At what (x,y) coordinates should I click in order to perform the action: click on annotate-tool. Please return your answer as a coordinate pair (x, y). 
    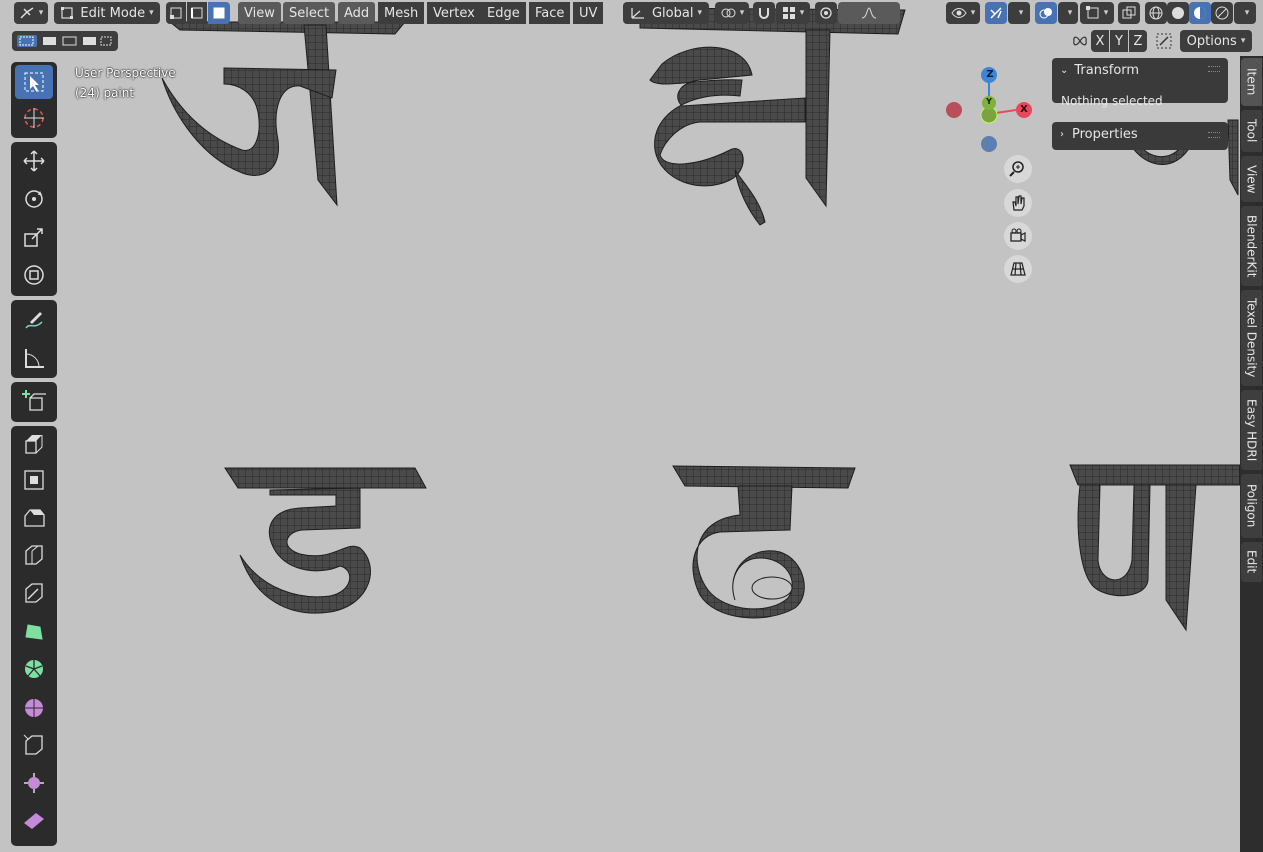
    Looking at the image, I should click on (34, 320).